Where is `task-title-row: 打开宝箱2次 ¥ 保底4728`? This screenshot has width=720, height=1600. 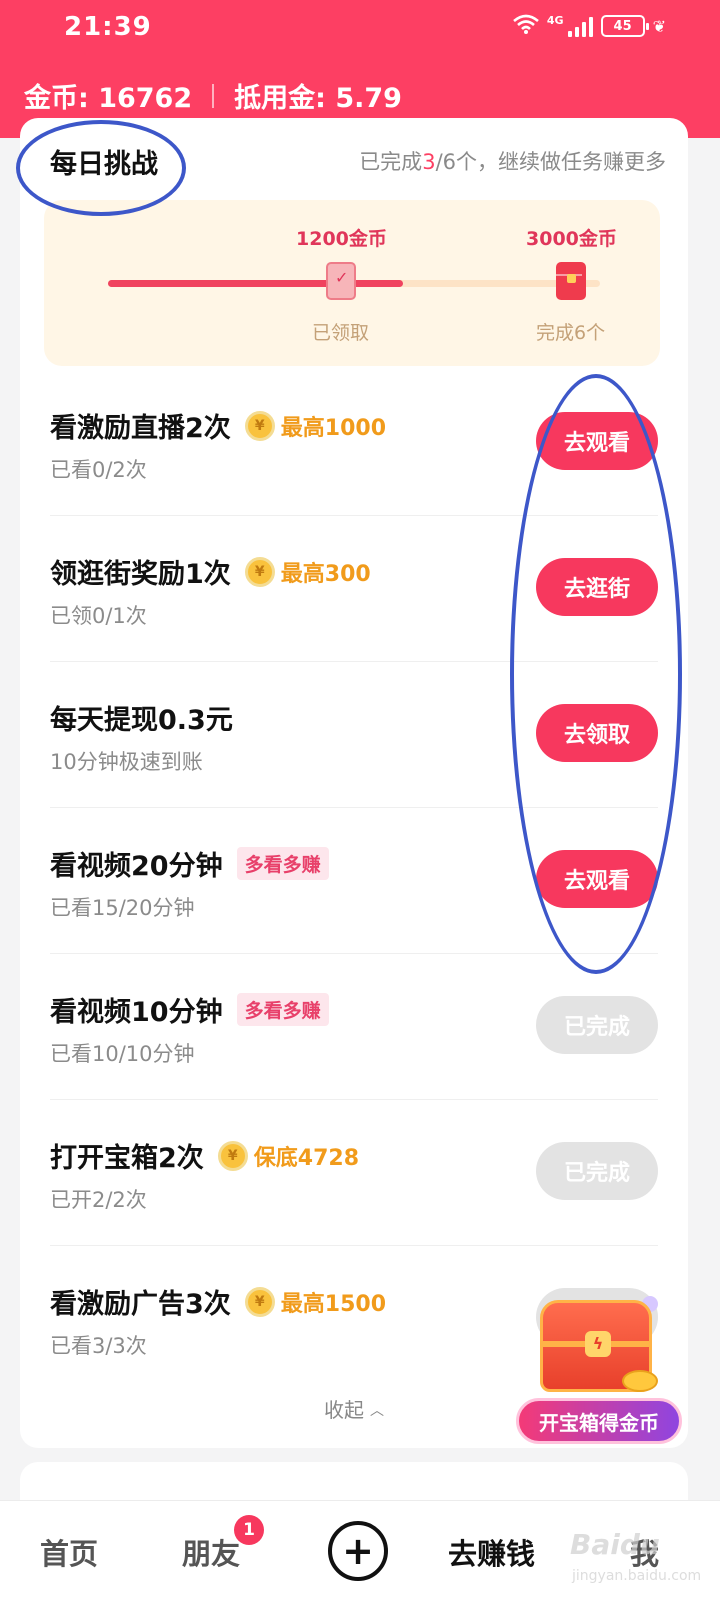 task-title-row: 打开宝箱2次 ¥ 保底4728 is located at coordinates (204, 1155).